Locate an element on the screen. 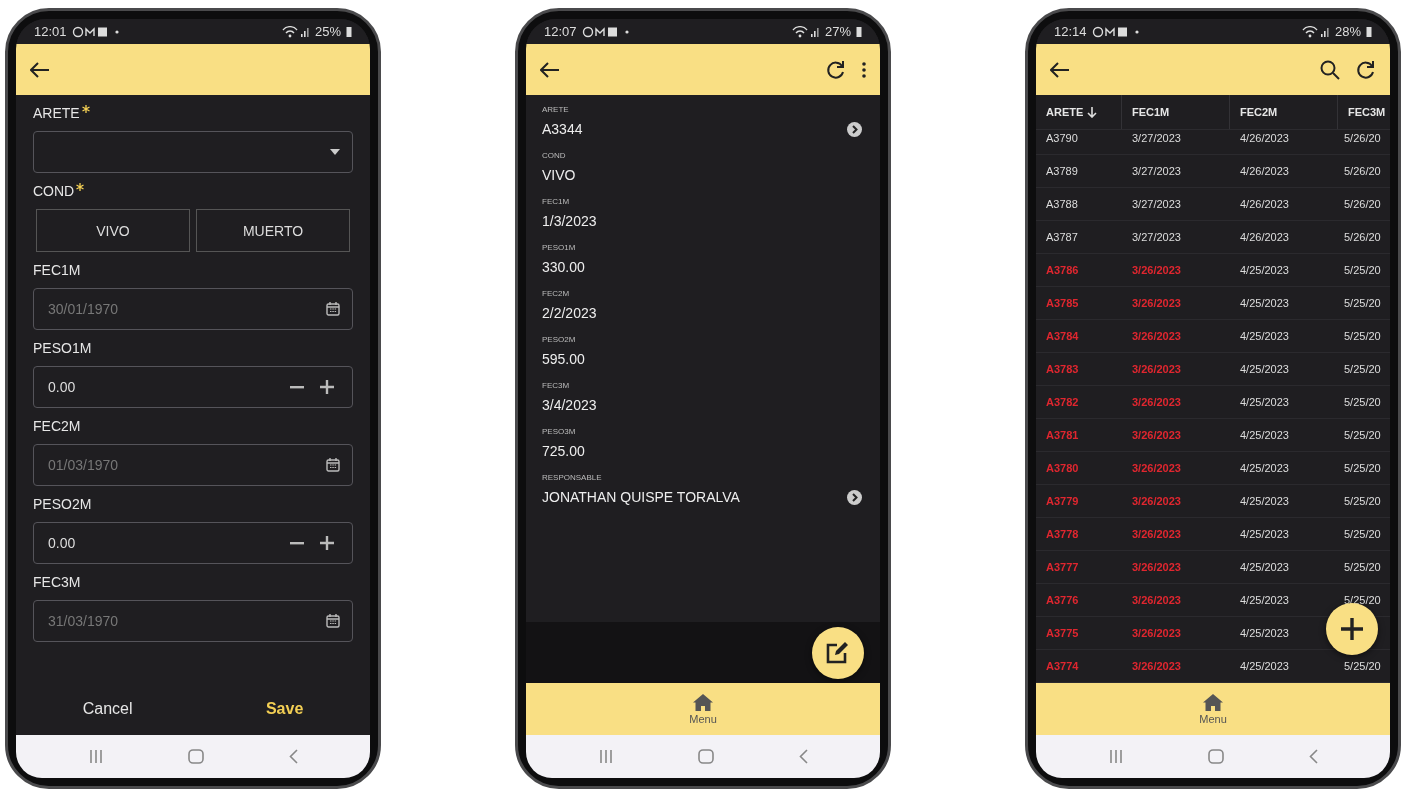 Image resolution: width=1406 pixels, height=789 pixels. date-field: 31/03/1970 is located at coordinates (193, 621).